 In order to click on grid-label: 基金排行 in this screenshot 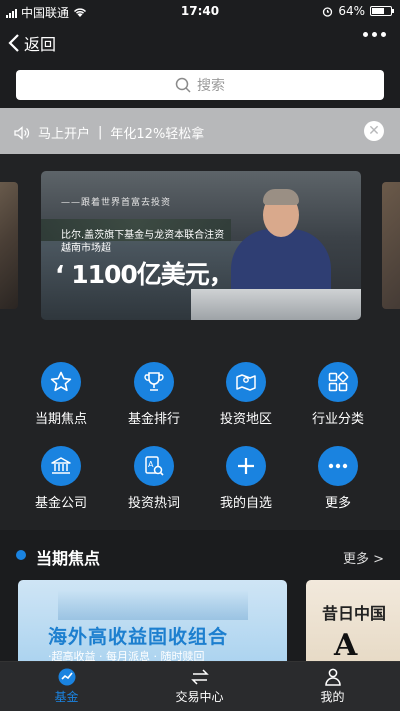, I will do `click(153, 419)`.